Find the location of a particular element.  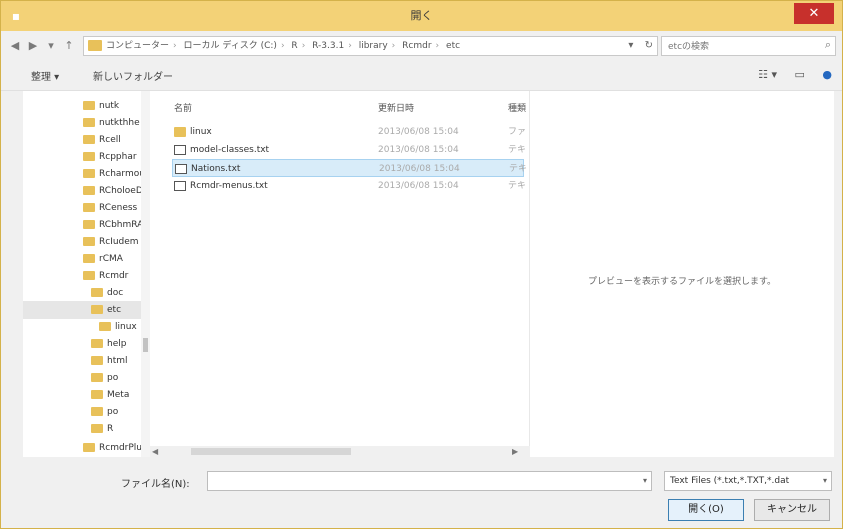

nav-folder-item: RcmdrPlu is located at coordinates (112, 448).